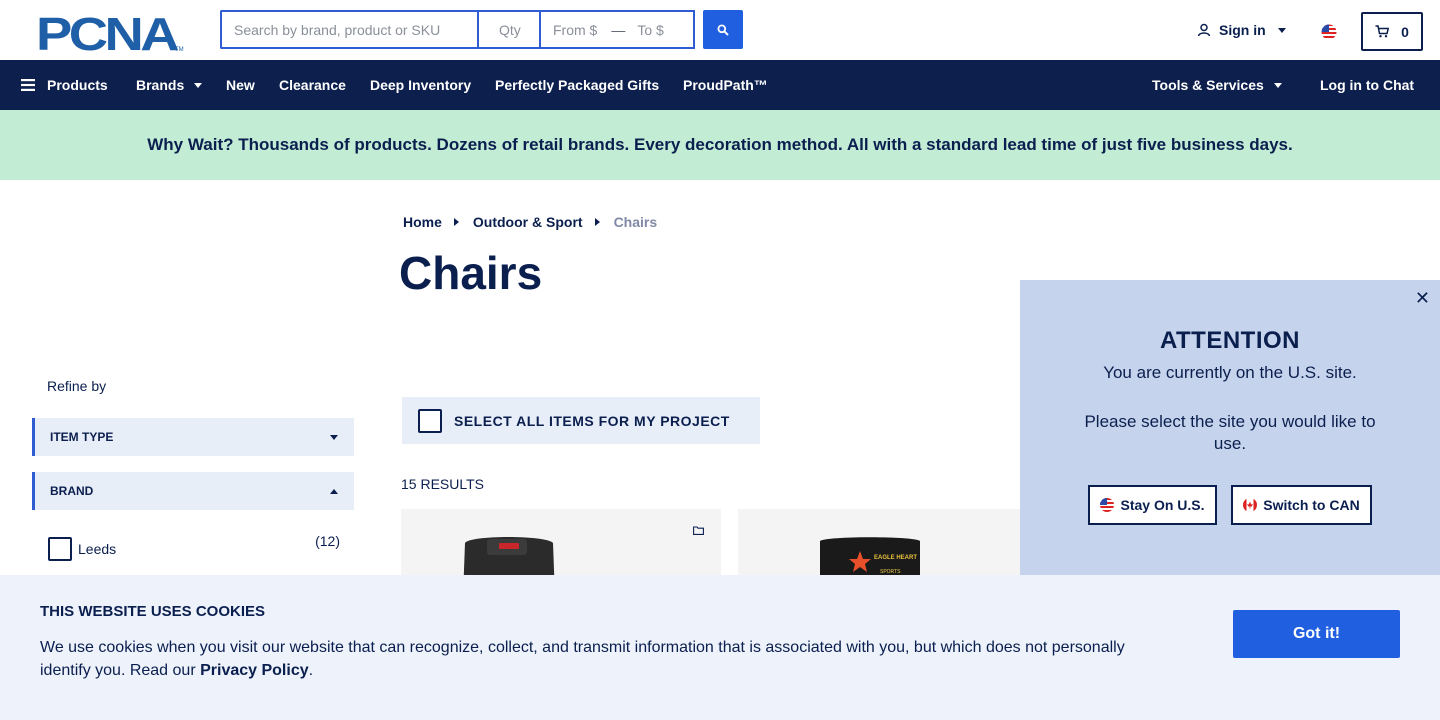 This screenshot has width=1440, height=720. I want to click on price-to-placeholder: To $, so click(650, 30).